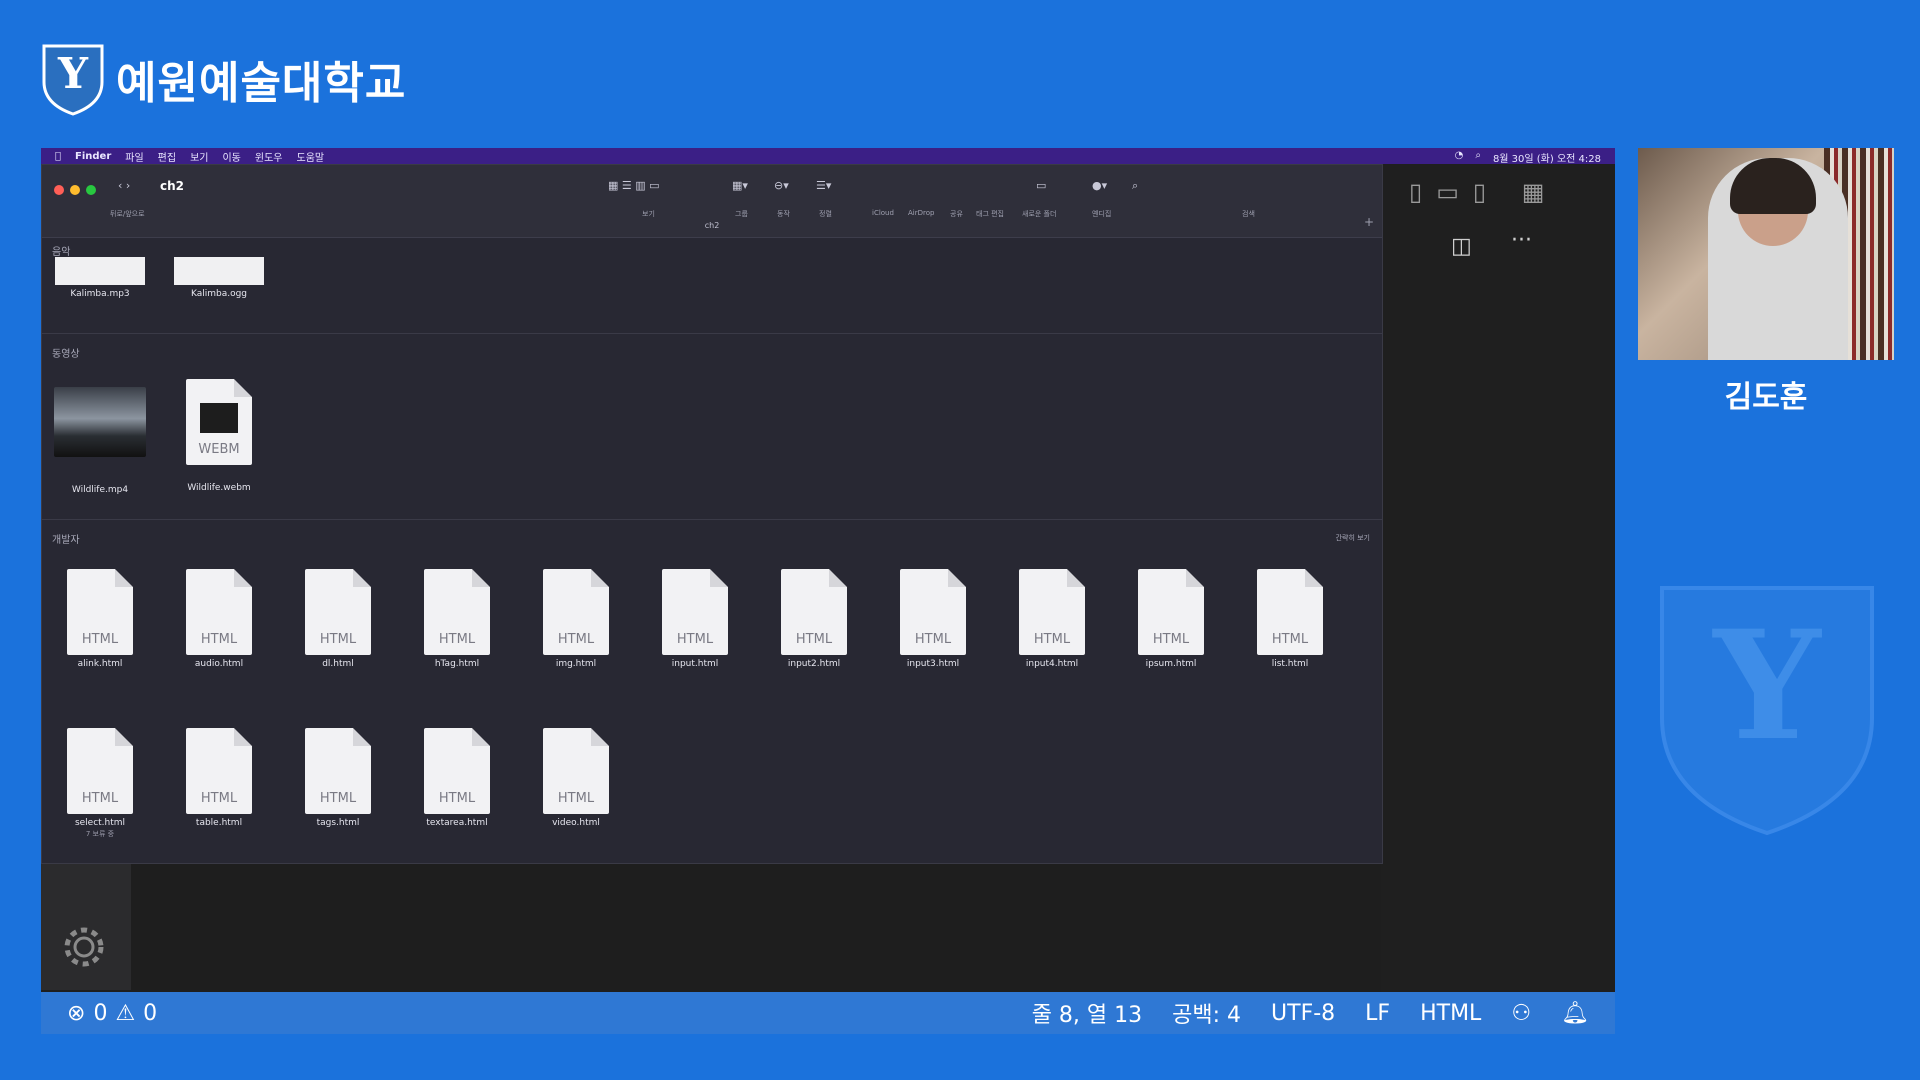 Image resolution: width=1920 pixels, height=1080 pixels. I want to click on toolbar-label-share: 공유, so click(956, 214).